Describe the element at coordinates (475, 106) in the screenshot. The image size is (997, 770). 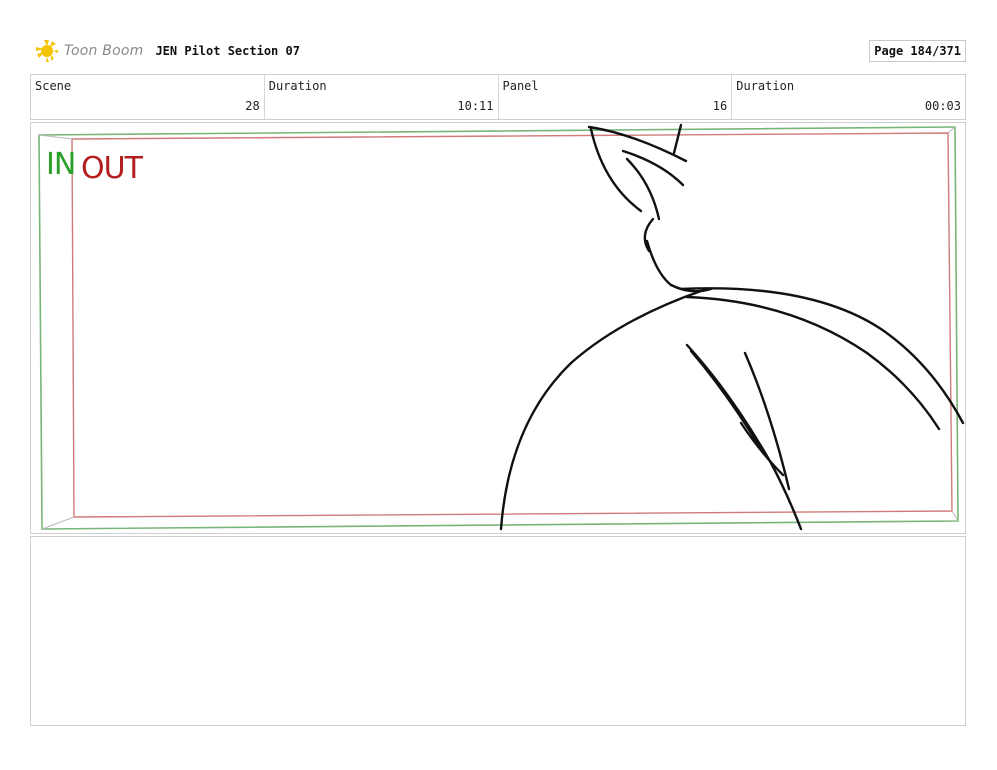
I see `scene-duration-value: 10:11` at that location.